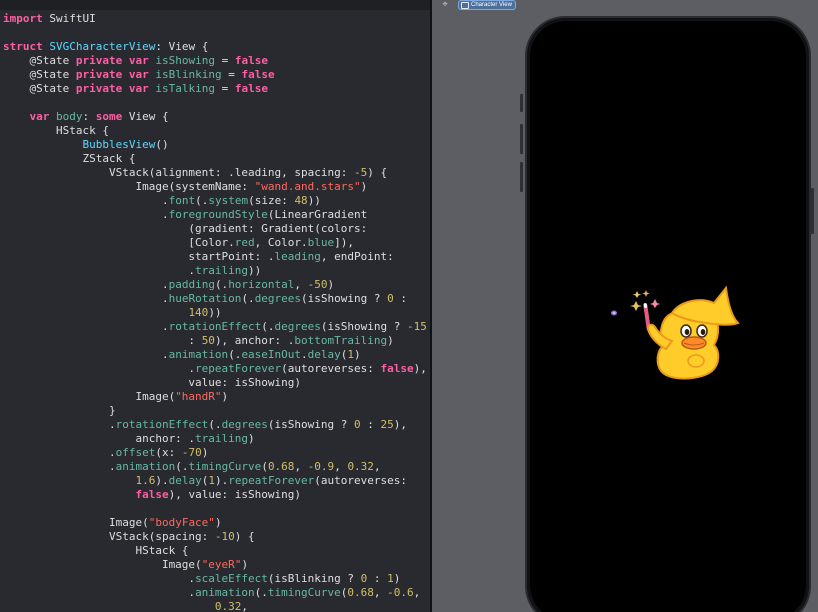 The width and height of the screenshot is (818, 612). What do you see at coordinates (215, 285) in the screenshot?
I see `code-line: .padding(.horizontal, -50)` at bounding box center [215, 285].